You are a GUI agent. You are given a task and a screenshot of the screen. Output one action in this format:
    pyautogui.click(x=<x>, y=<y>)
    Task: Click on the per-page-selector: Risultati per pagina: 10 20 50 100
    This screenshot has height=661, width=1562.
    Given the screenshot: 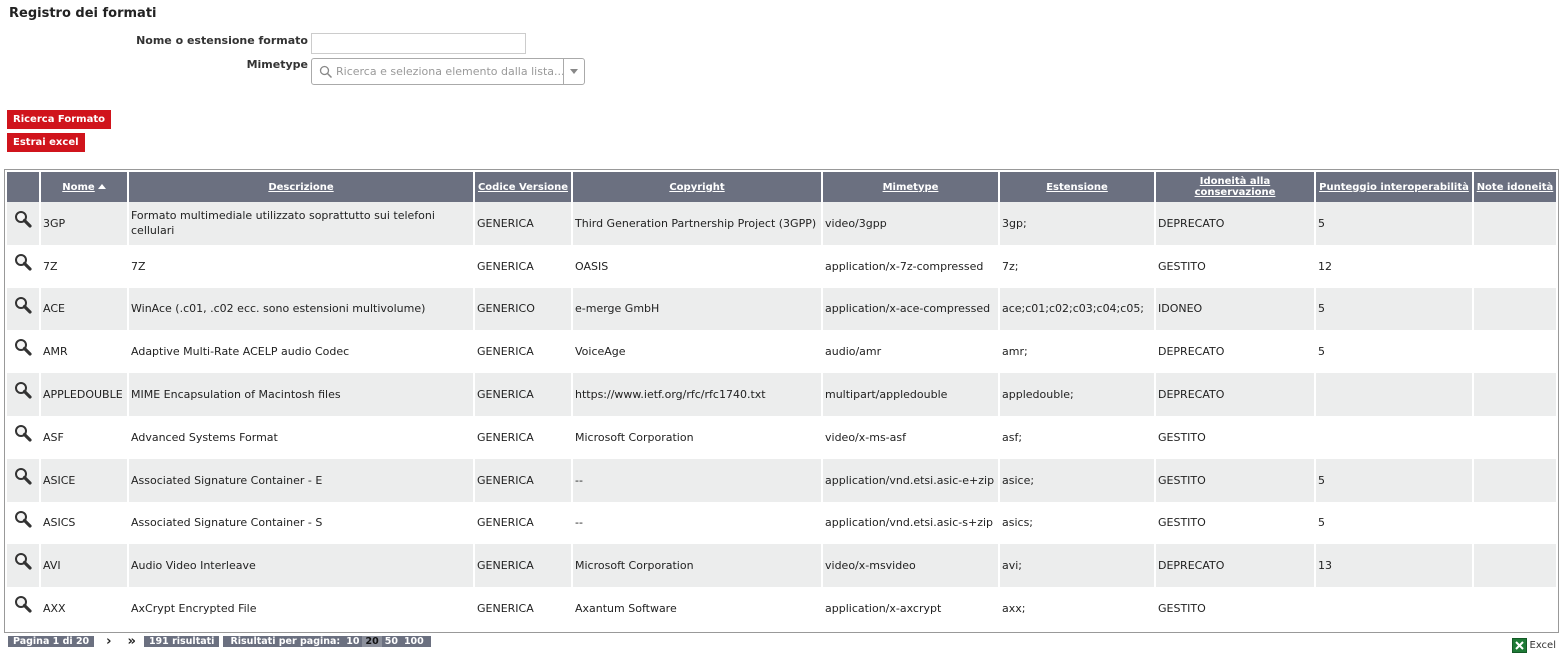 What is the action you would take?
    pyautogui.click(x=327, y=641)
    